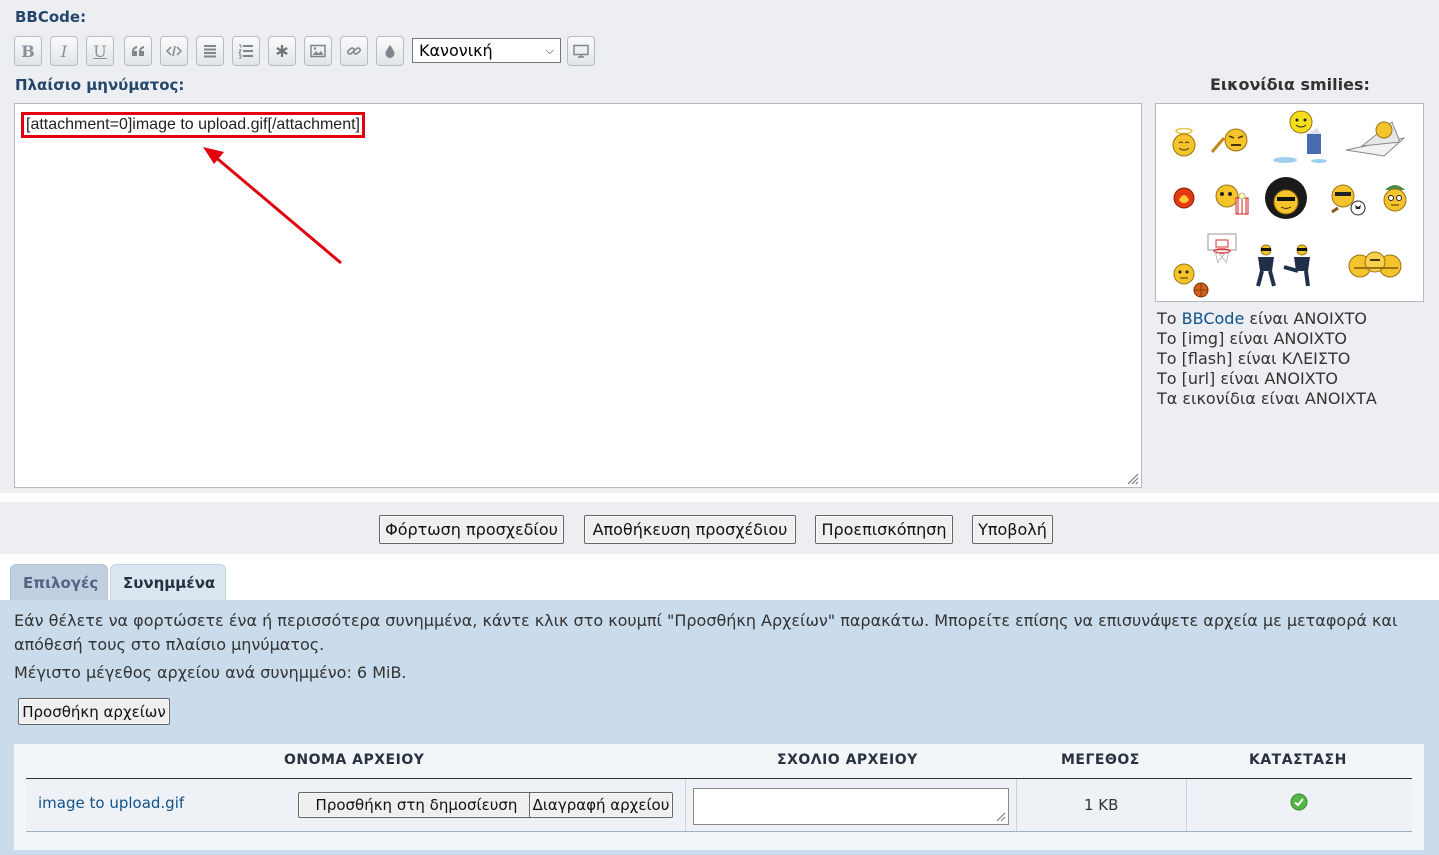  I want to click on hat-smiley-icon, so click(1395, 198).